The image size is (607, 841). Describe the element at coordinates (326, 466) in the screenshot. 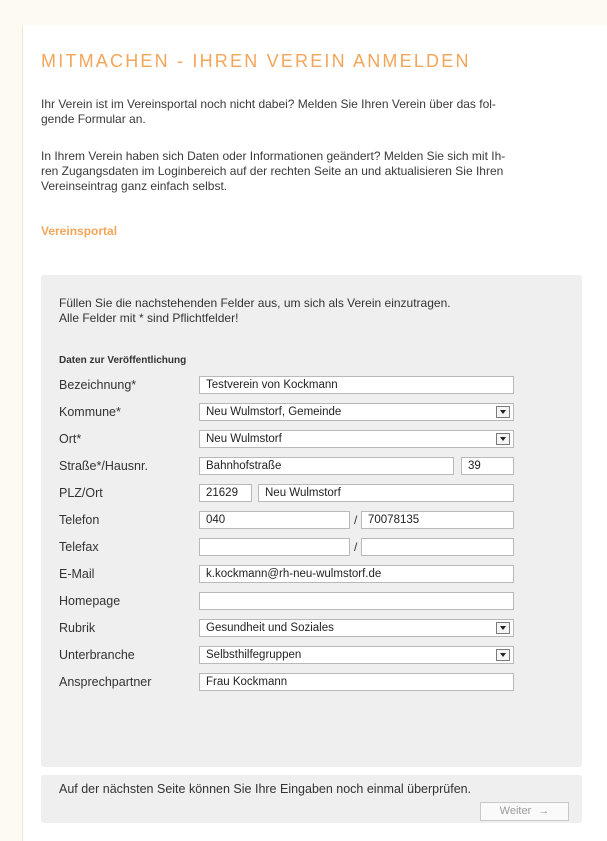

I see `strasse-input: Bahnhofstraße` at that location.